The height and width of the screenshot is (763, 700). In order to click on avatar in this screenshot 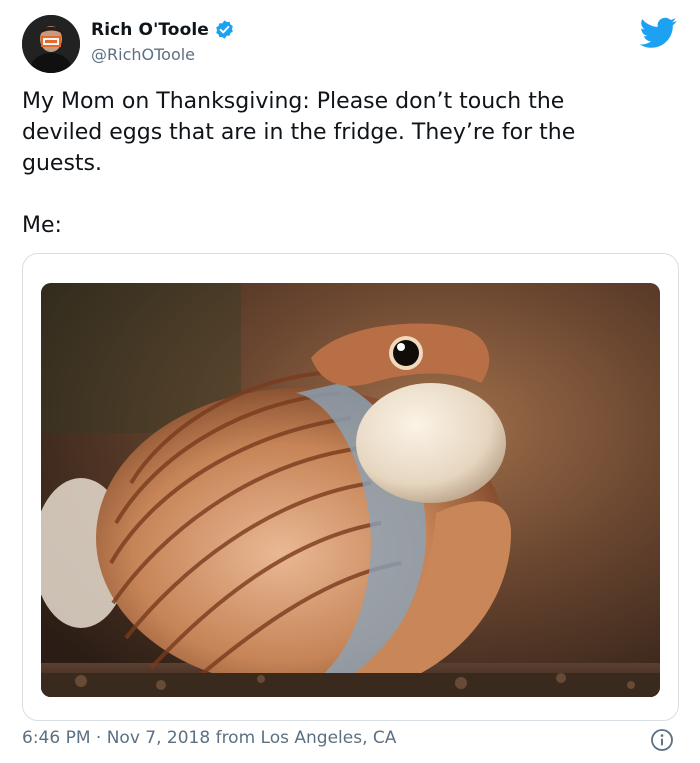, I will do `click(51, 44)`.